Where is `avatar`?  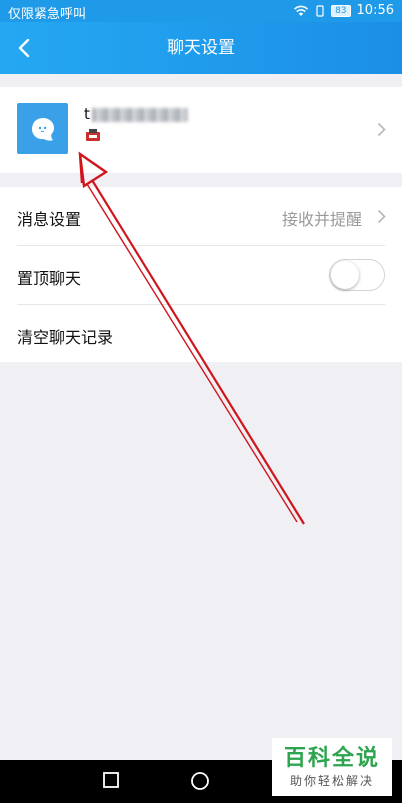 avatar is located at coordinates (42, 128).